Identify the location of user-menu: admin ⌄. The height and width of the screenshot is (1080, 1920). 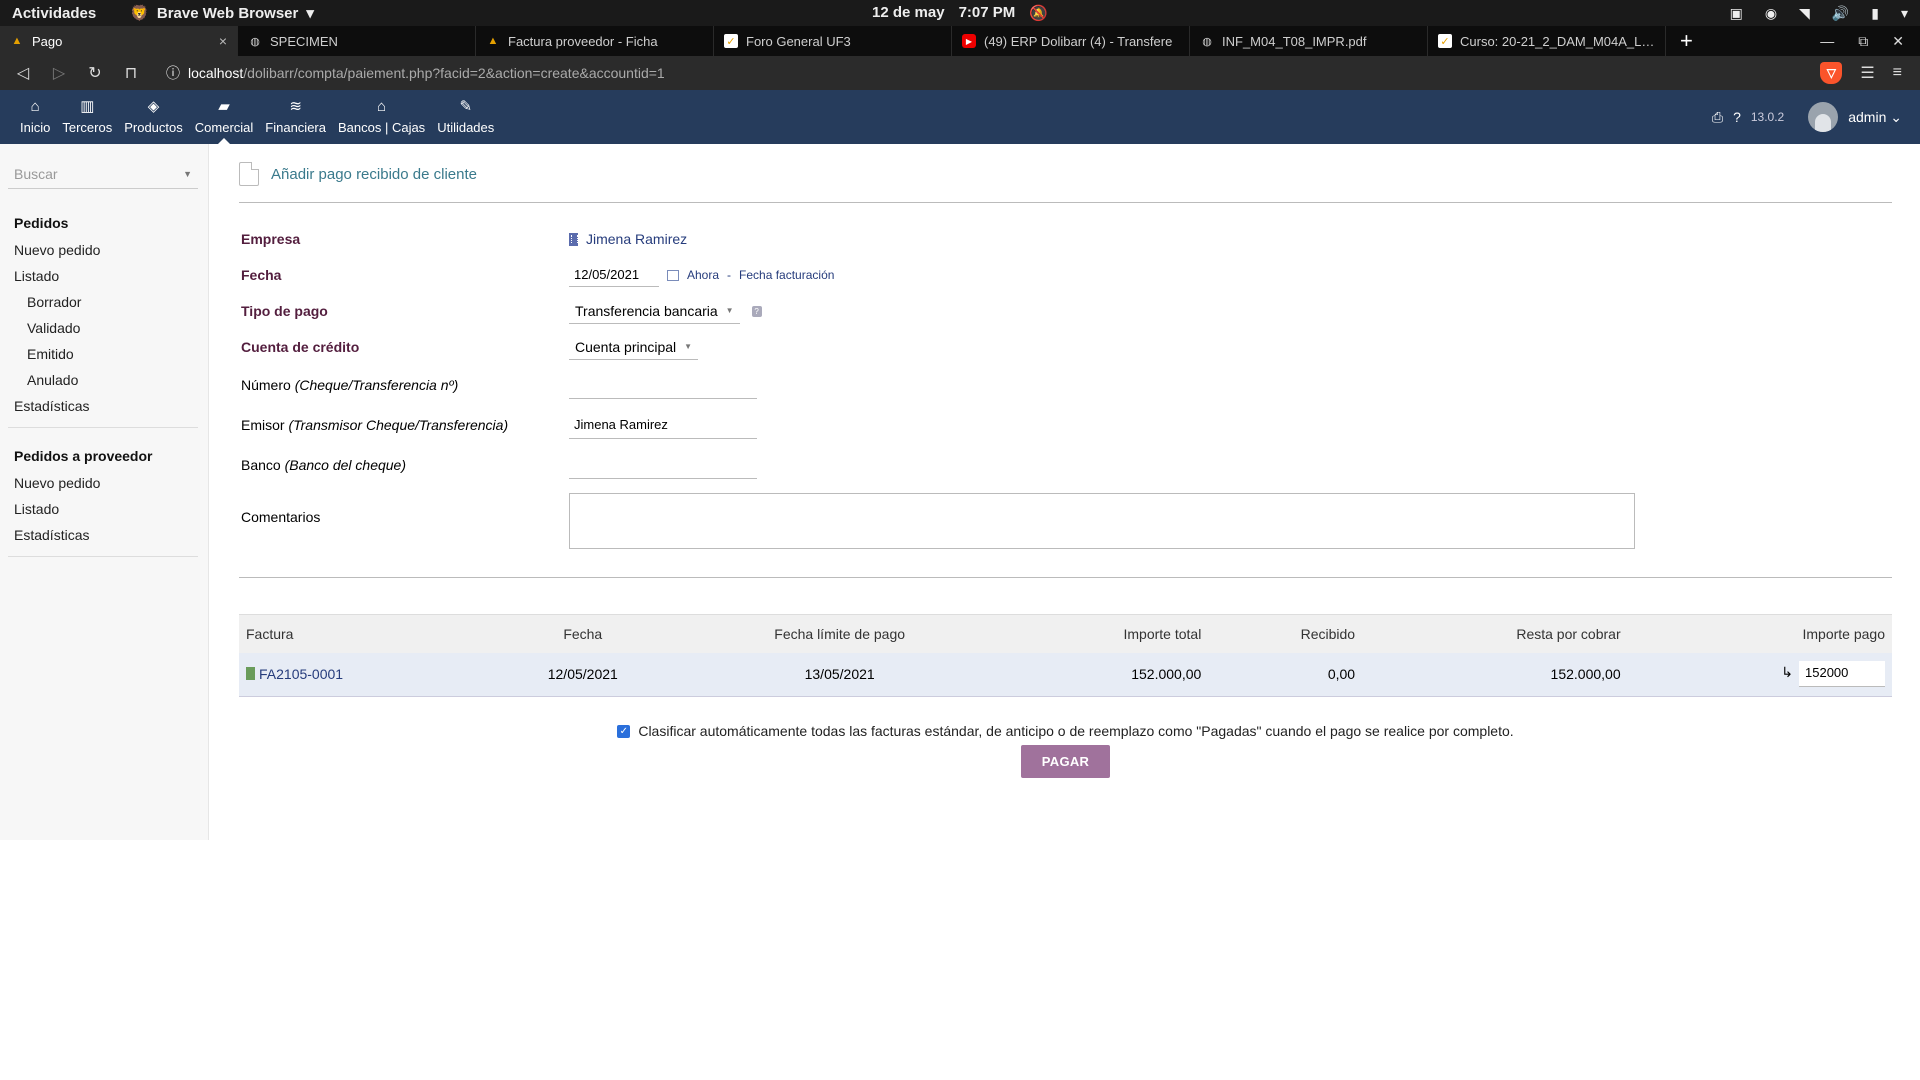
(1875, 117).